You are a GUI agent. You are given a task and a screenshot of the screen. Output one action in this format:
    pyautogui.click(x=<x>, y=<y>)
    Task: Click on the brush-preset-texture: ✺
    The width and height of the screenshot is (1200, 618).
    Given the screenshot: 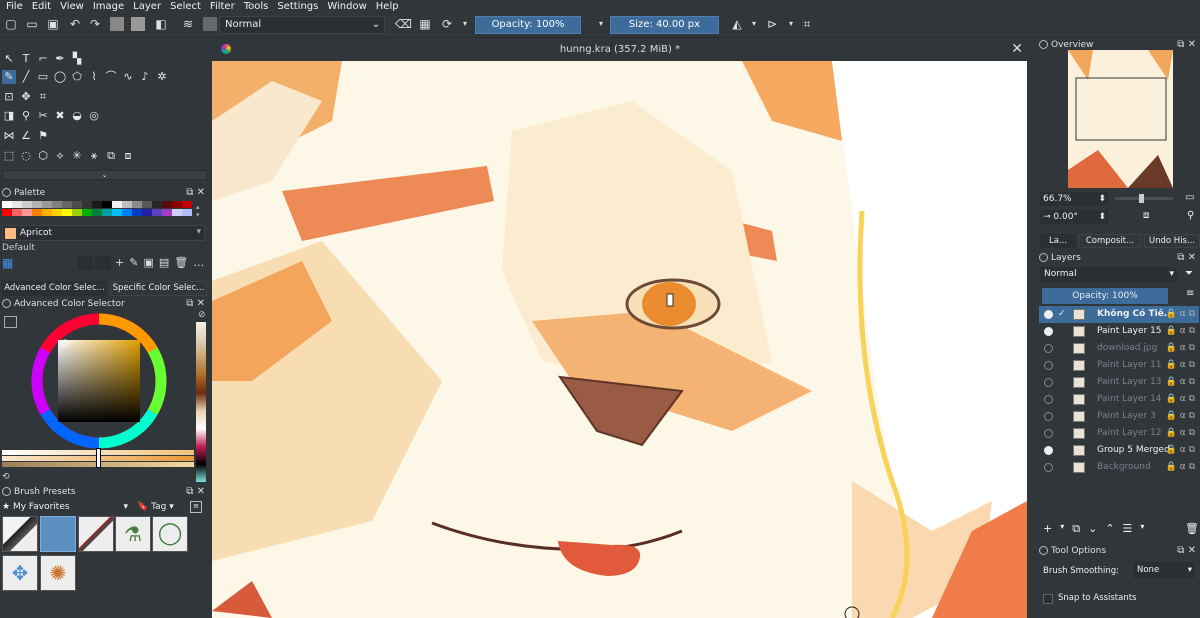 What is the action you would take?
    pyautogui.click(x=58, y=573)
    